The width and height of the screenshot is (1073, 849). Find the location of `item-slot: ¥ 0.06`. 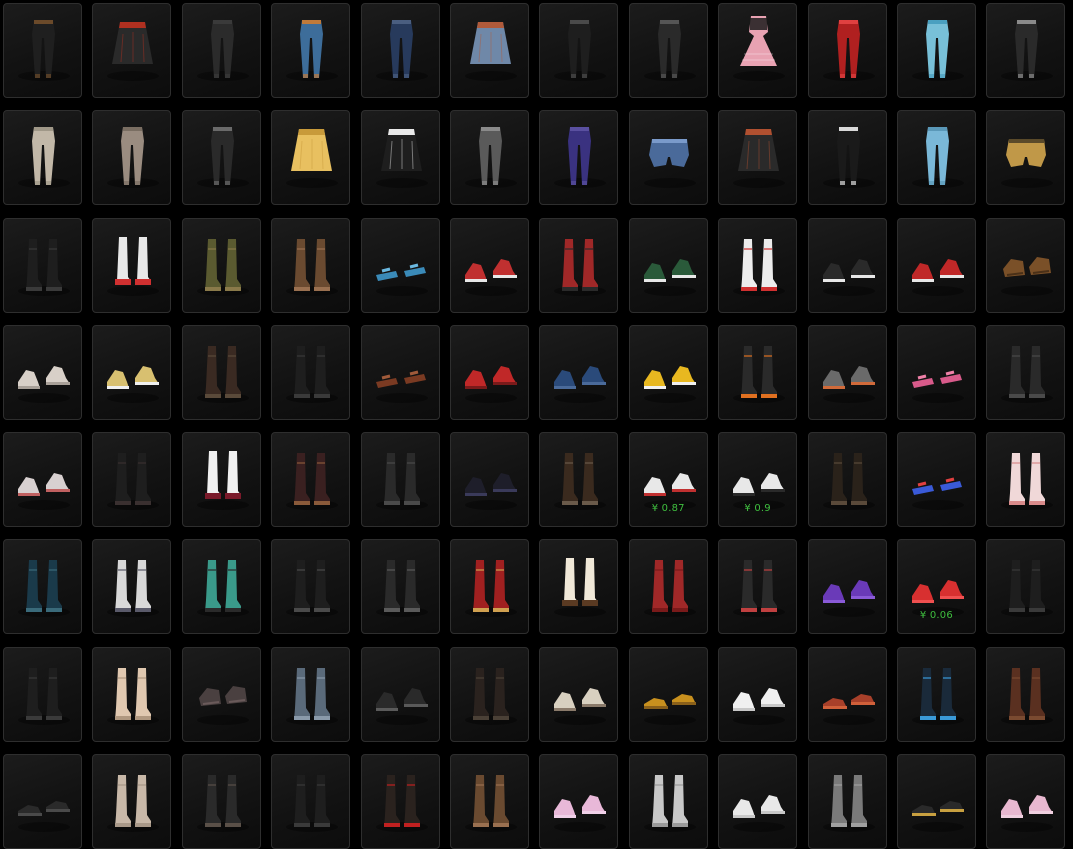

item-slot: ¥ 0.06 is located at coordinates (936, 587).